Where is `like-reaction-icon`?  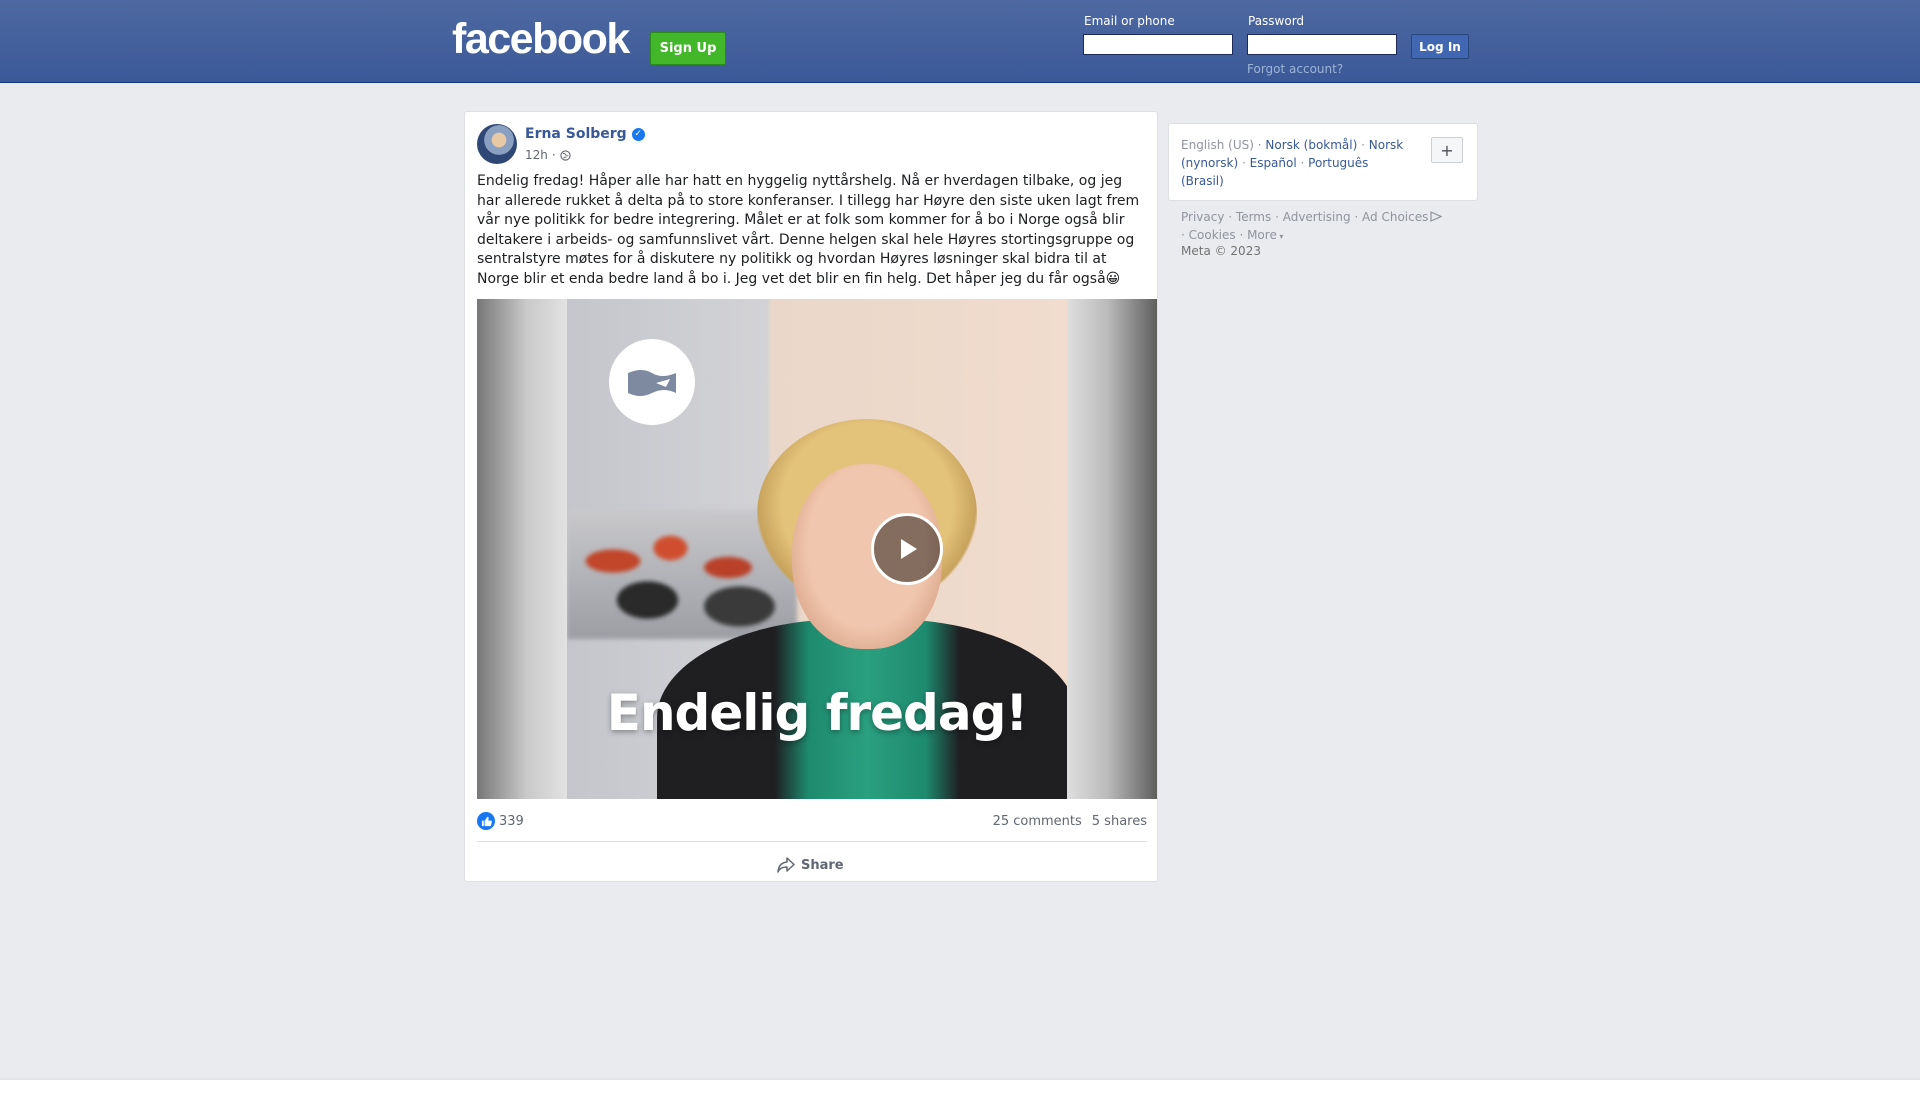 like-reaction-icon is located at coordinates (486, 821).